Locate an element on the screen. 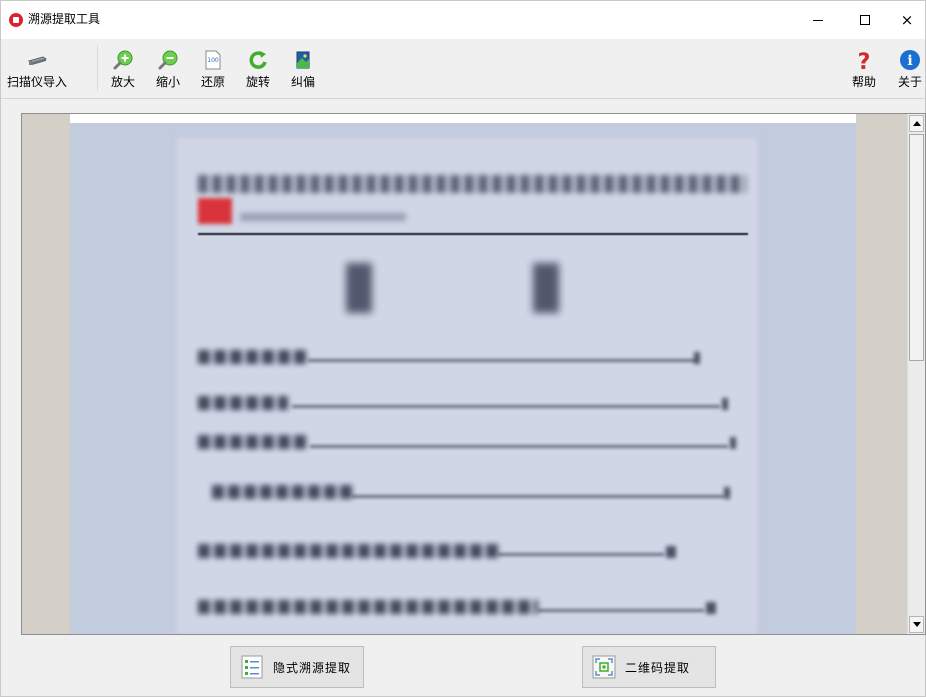  rotate-button: 旋转 is located at coordinates (258, 69).